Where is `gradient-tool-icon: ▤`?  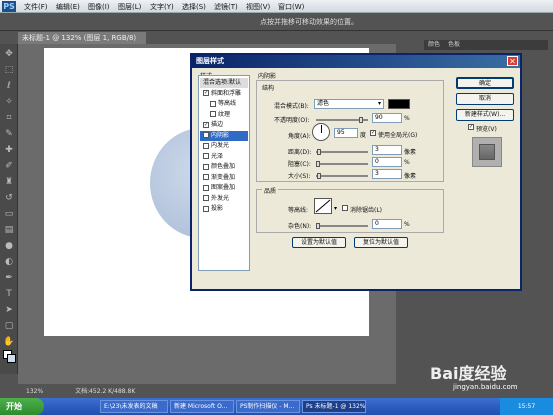
gradient-tool-icon: ▤ is located at coordinates (9, 230).